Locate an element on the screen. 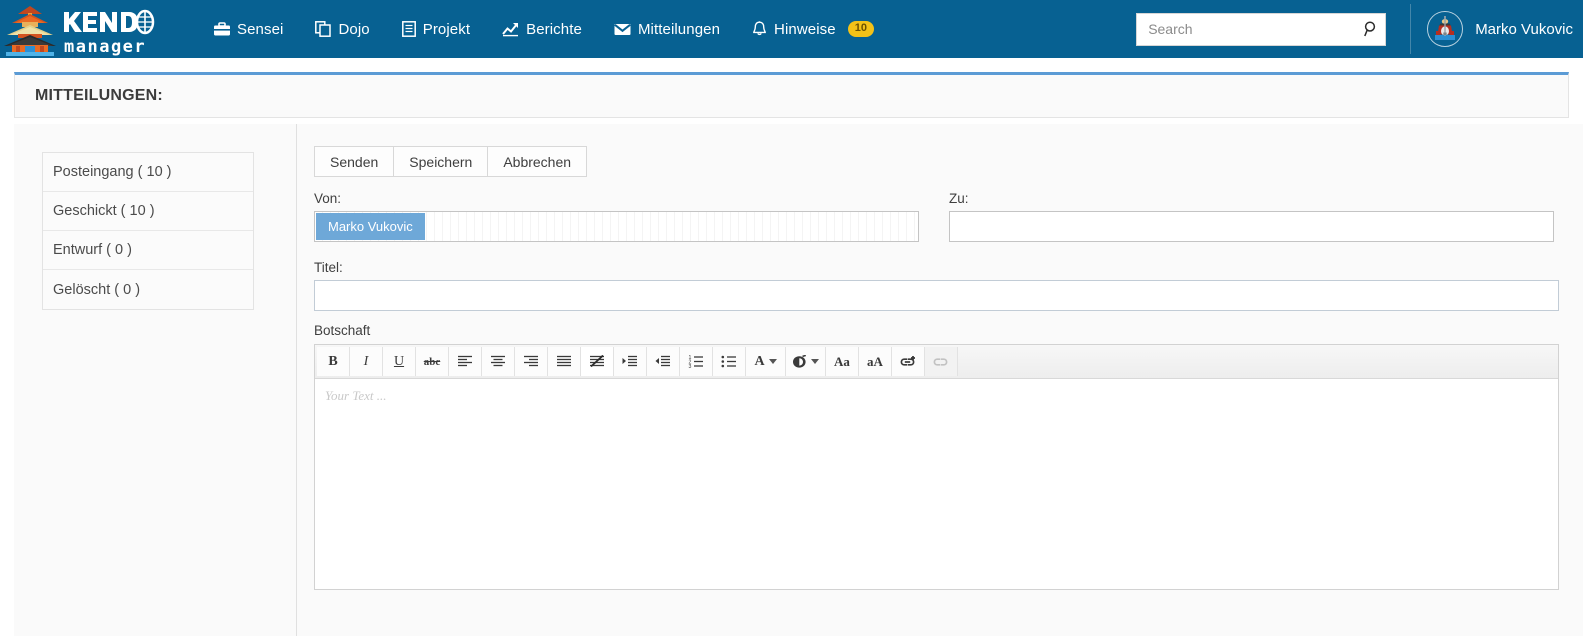  sidebar-item-geschickt: Geschickt ( 10 ) is located at coordinates (148, 211).